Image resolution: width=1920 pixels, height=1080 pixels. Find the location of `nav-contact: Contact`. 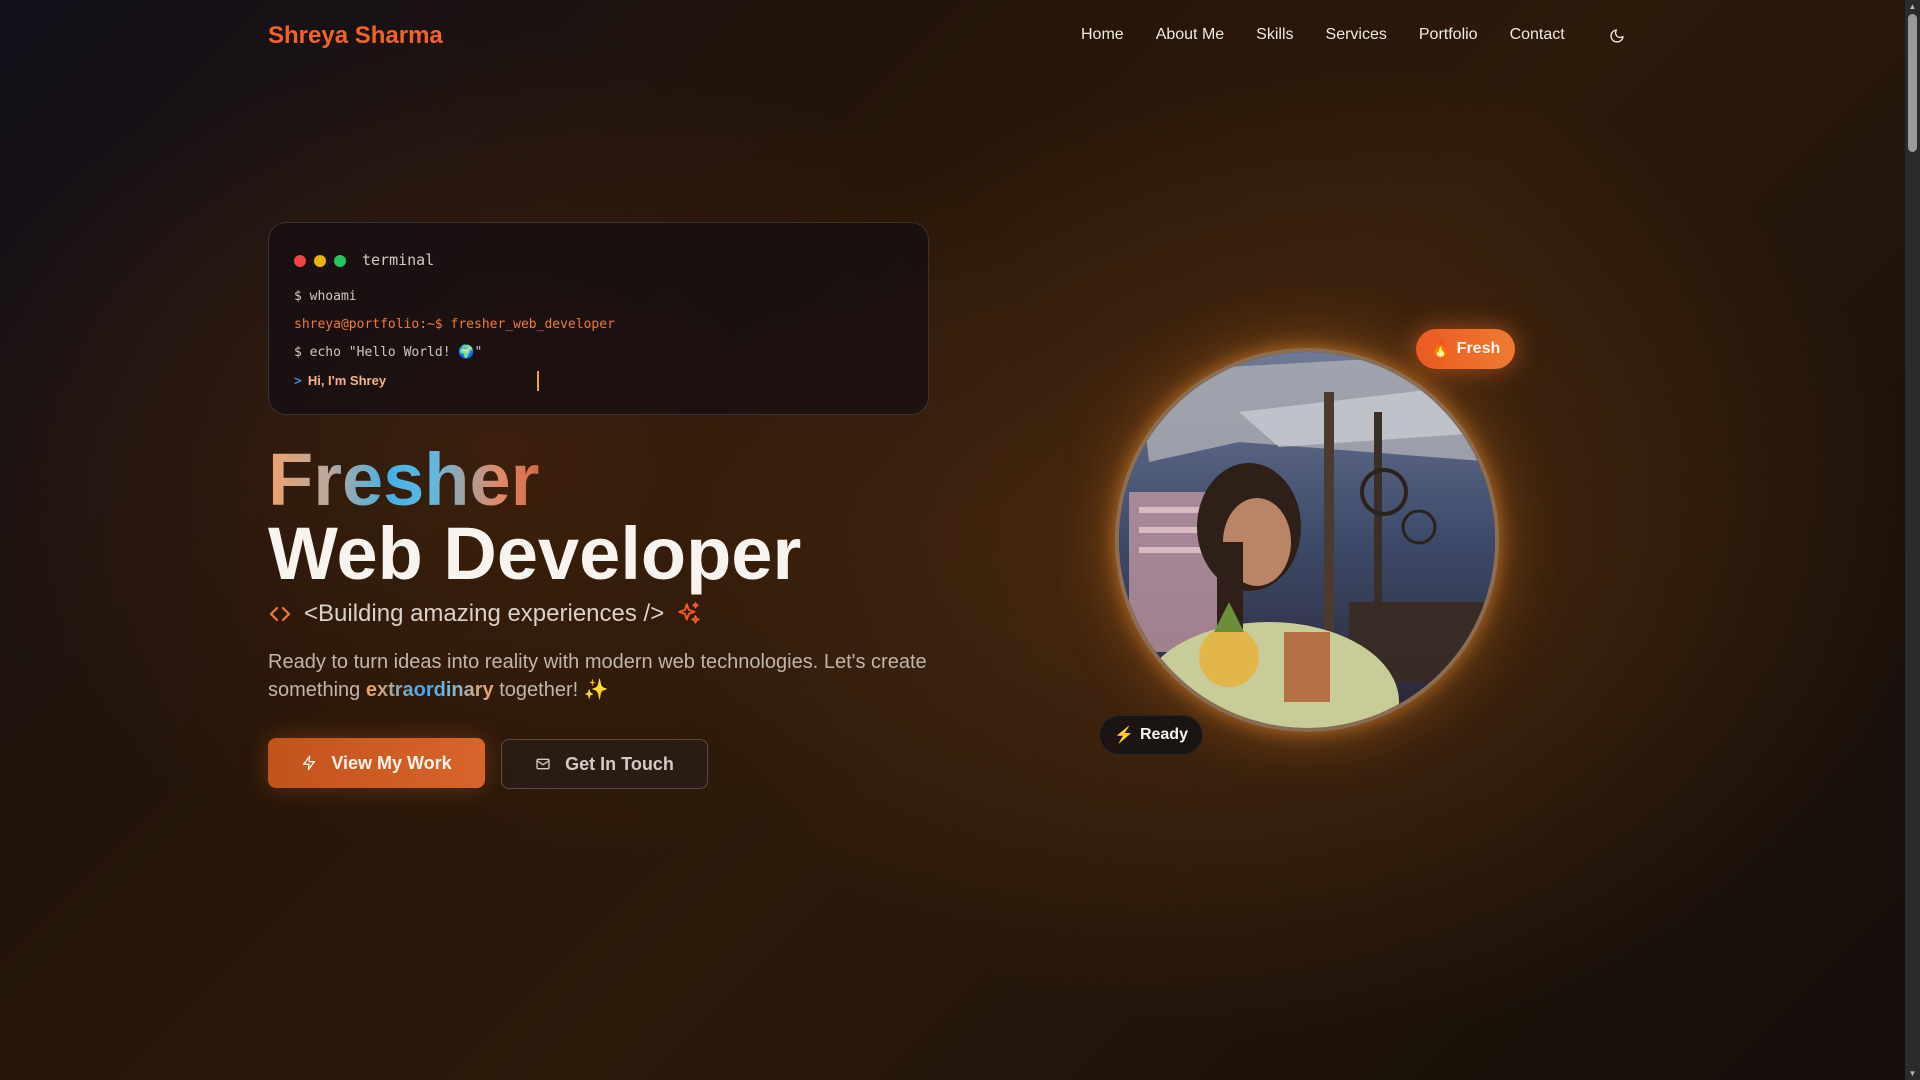

nav-contact: Contact is located at coordinates (1537, 35).